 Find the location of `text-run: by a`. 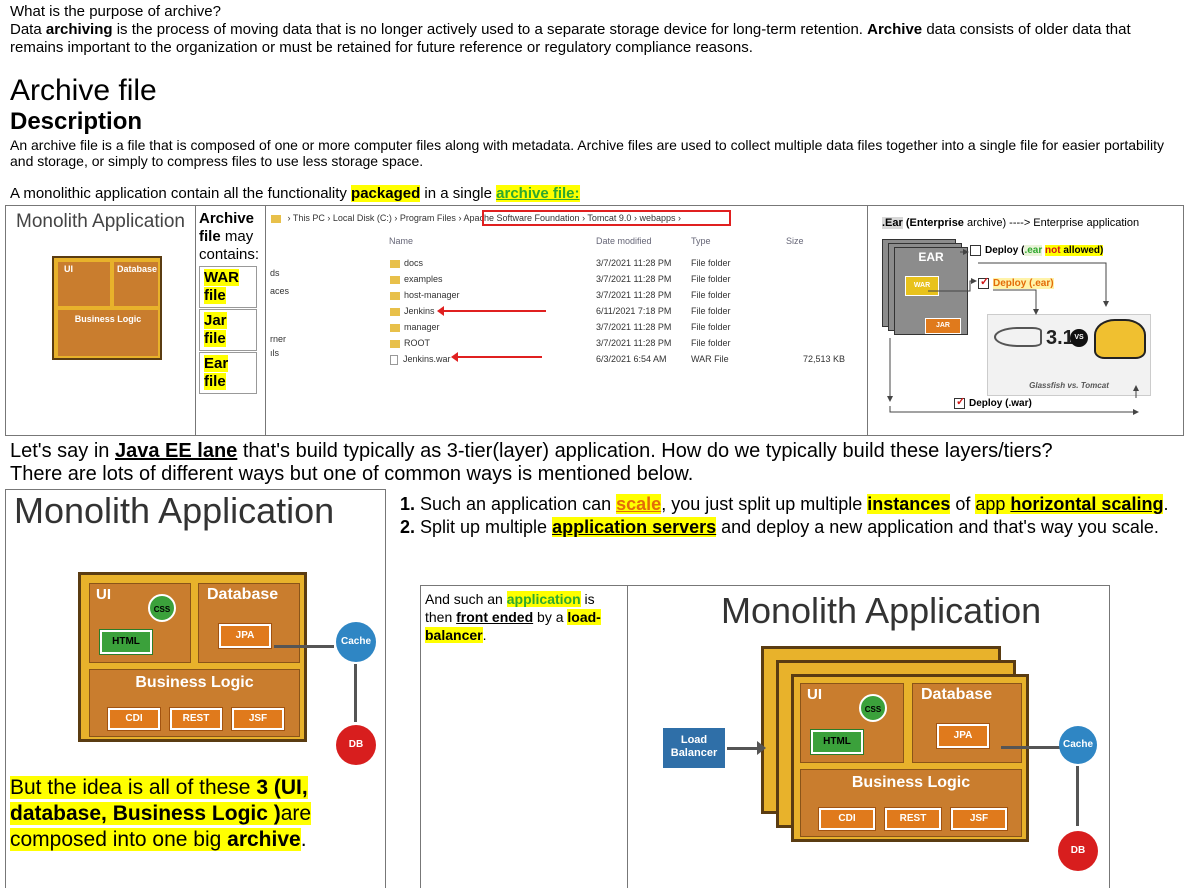

text-run: by a is located at coordinates (550, 617).